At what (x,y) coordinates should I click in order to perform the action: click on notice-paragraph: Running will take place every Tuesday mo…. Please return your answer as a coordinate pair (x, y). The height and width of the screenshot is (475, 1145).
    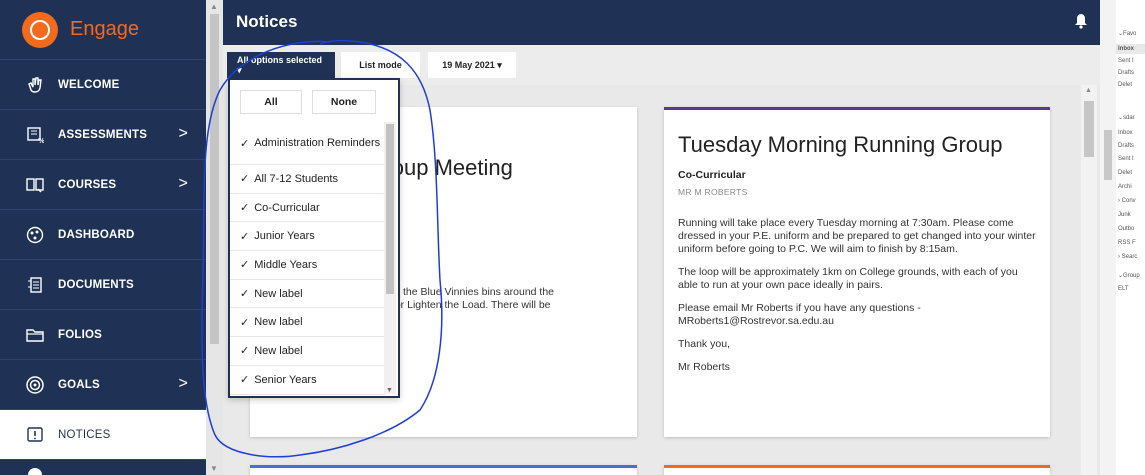
    Looking at the image, I should click on (857, 236).